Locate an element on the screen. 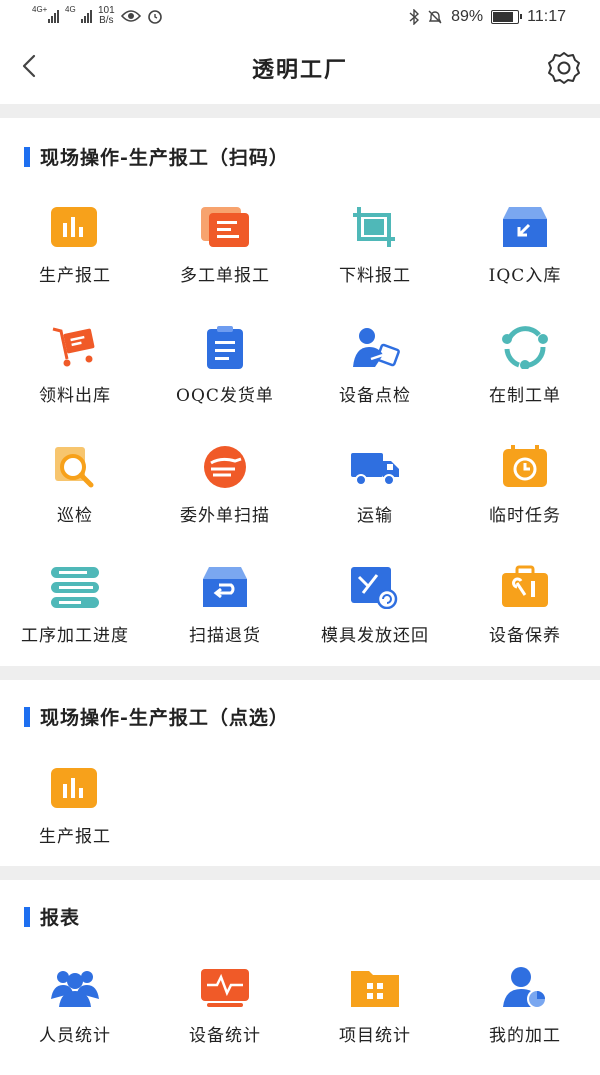  grid-item-material-outbound: 领料出库 is located at coordinates (75, 380).